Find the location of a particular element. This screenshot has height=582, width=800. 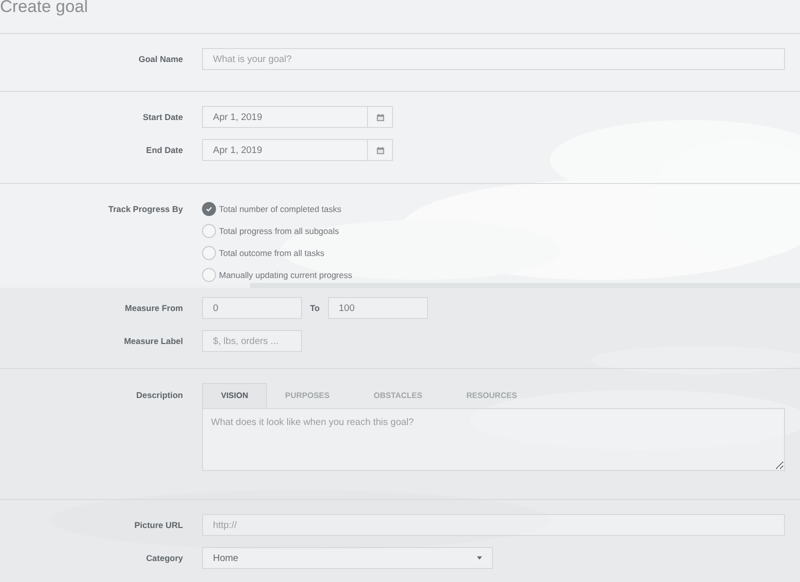

field-label: Measure From is located at coordinates (153, 308).